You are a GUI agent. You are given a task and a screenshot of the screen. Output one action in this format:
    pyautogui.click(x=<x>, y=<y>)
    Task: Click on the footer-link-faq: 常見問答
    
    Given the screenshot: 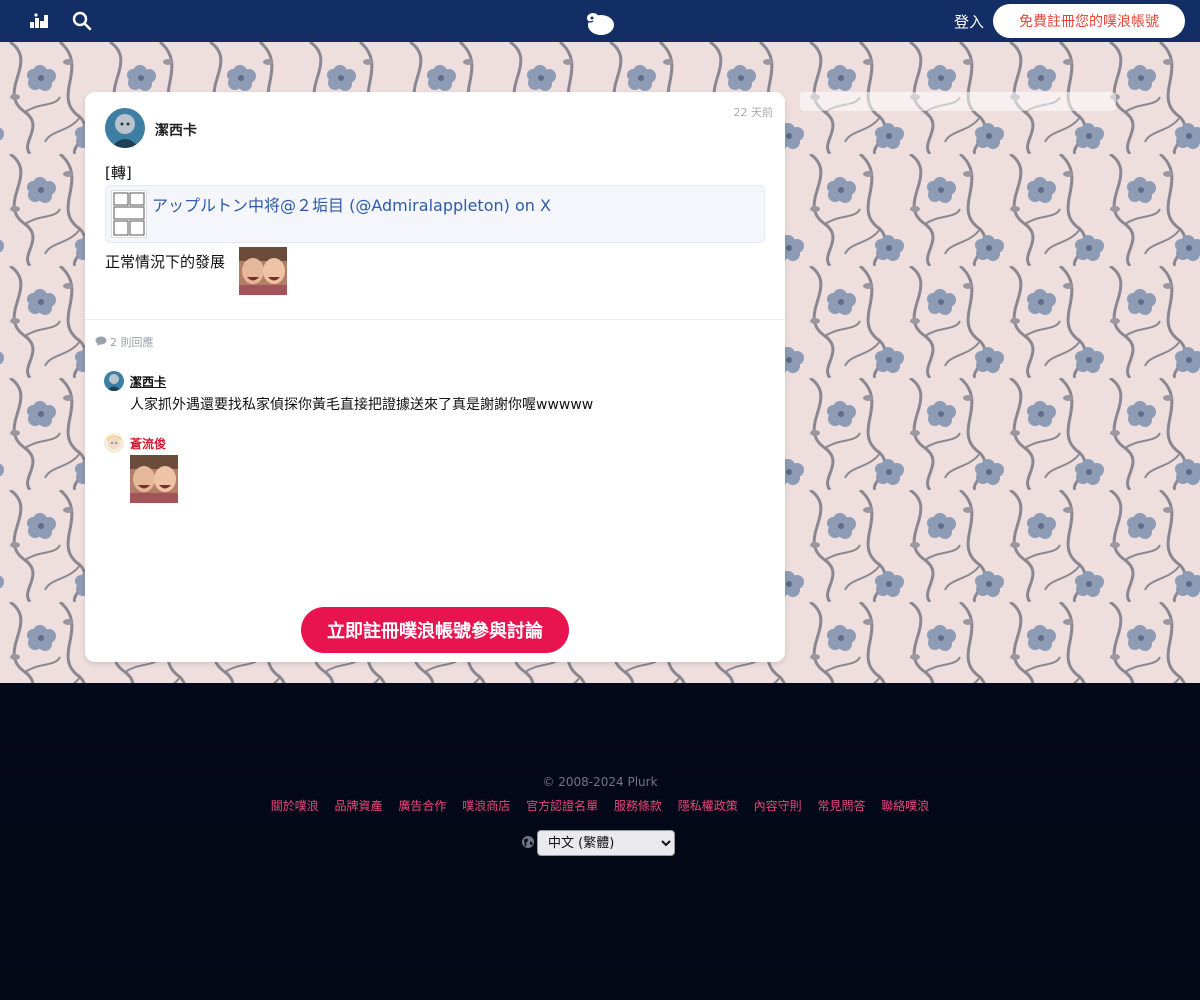 What is the action you would take?
    pyautogui.click(x=841, y=806)
    